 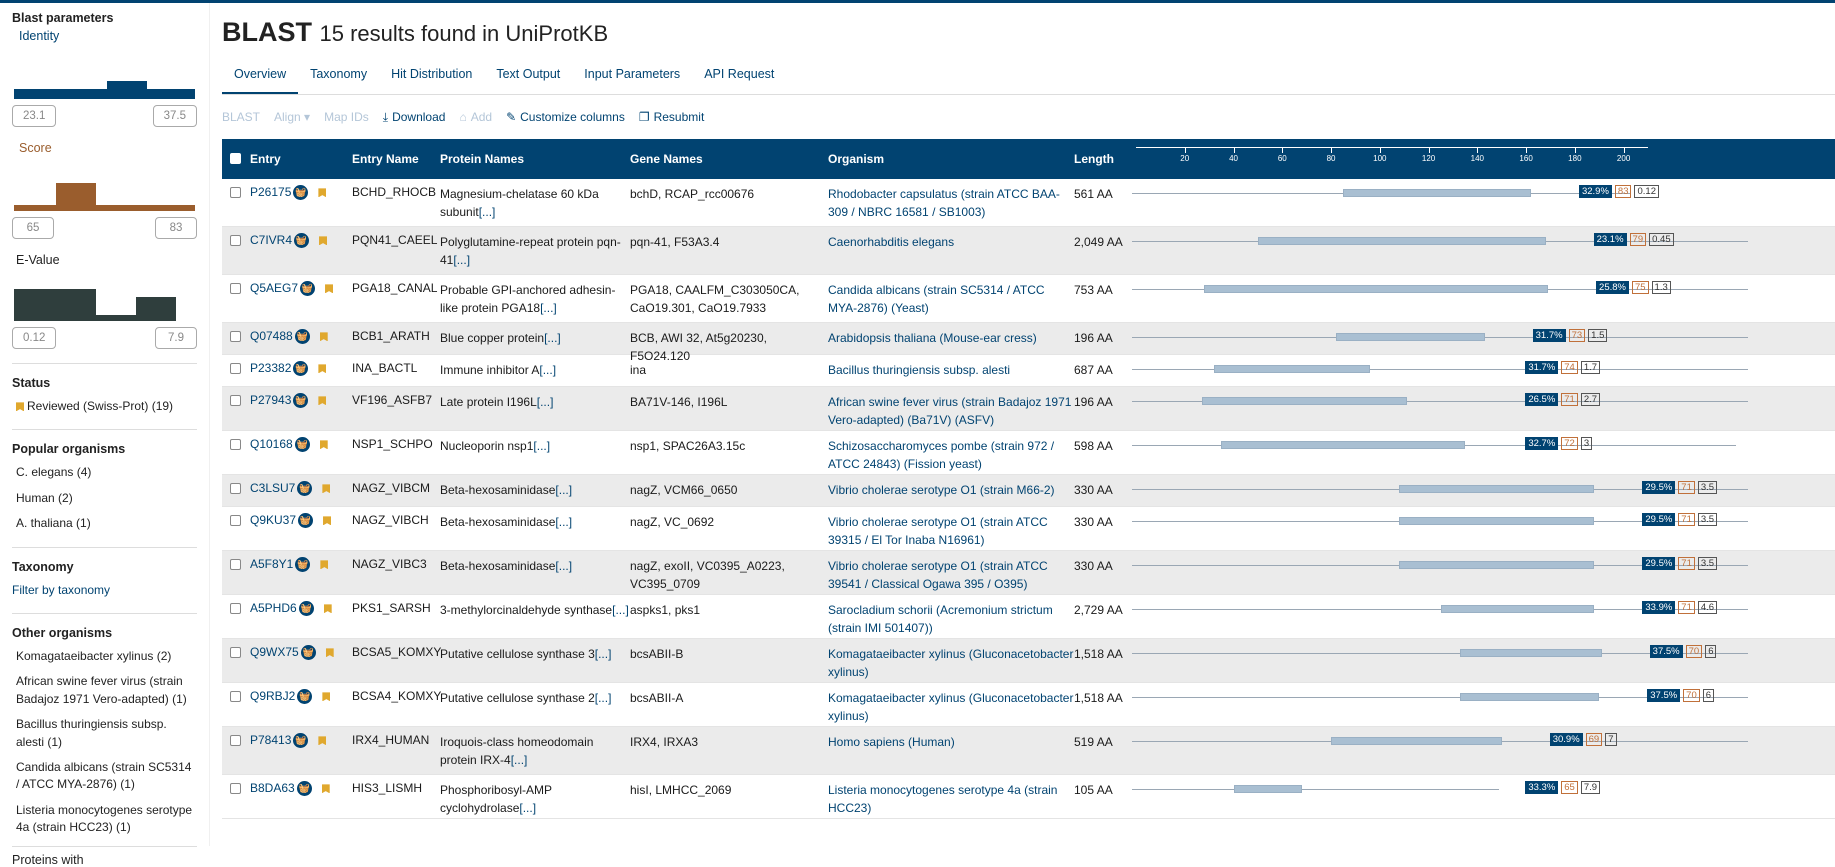 I want to click on accession-link: Q5AEG7, so click(x=274, y=288).